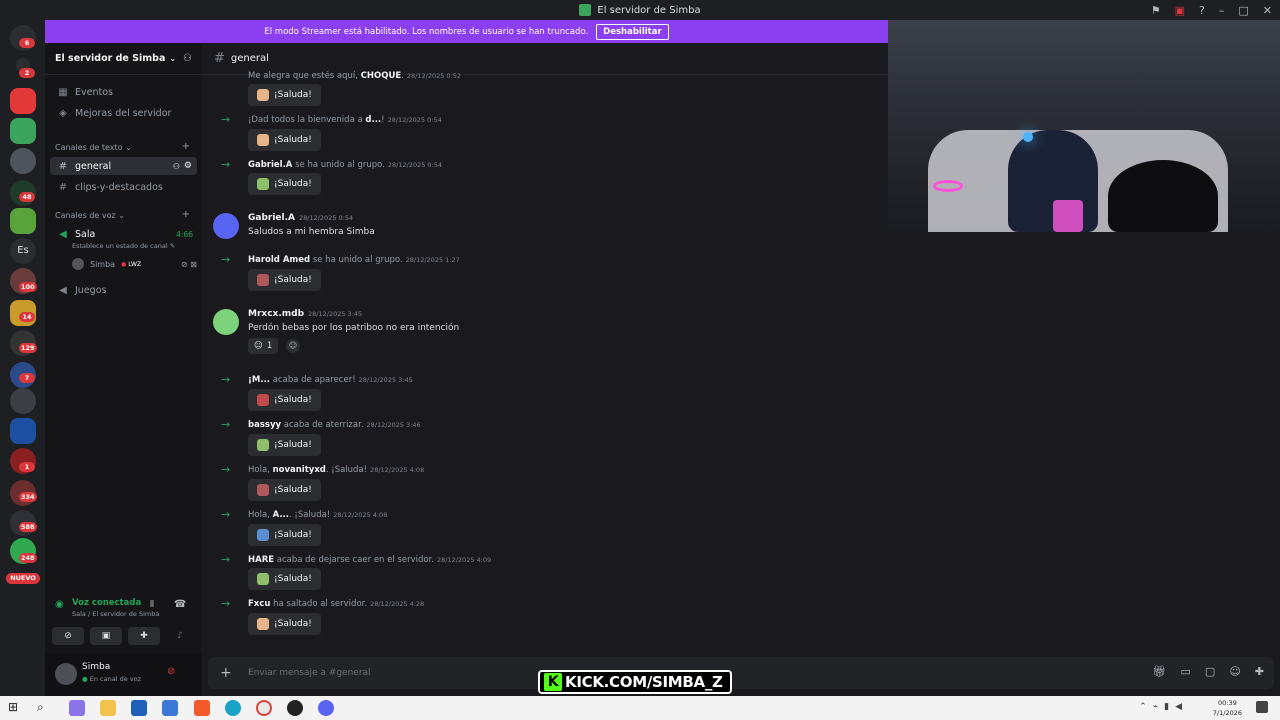 The image size is (1280, 720). I want to click on hash-icon: #, so click(63, 166).